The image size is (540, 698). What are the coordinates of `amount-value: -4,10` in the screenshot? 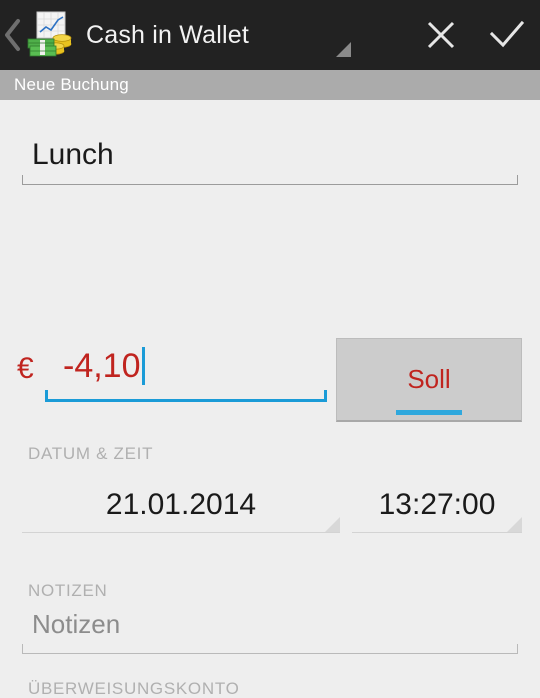 It's located at (102, 366).